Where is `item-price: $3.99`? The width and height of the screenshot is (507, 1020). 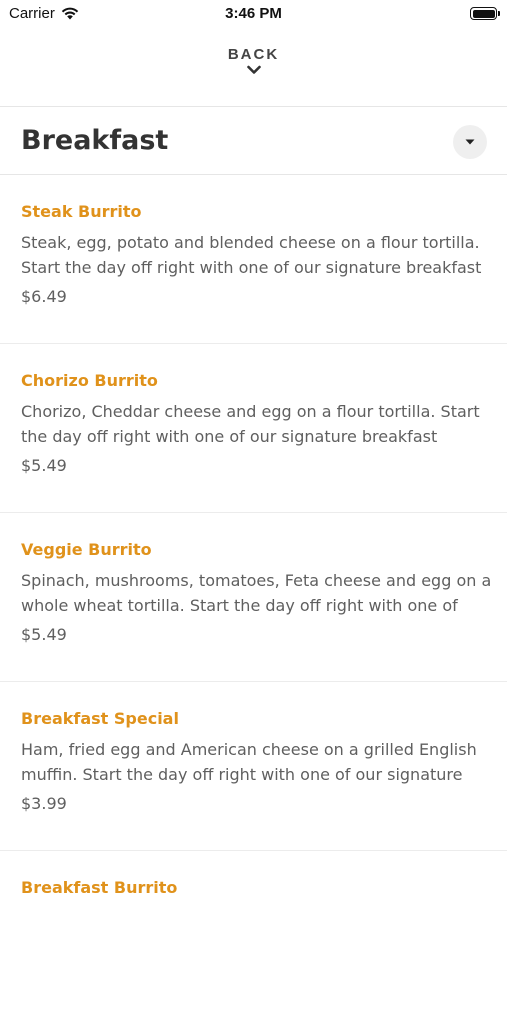
item-price: $3.99 is located at coordinates (44, 803).